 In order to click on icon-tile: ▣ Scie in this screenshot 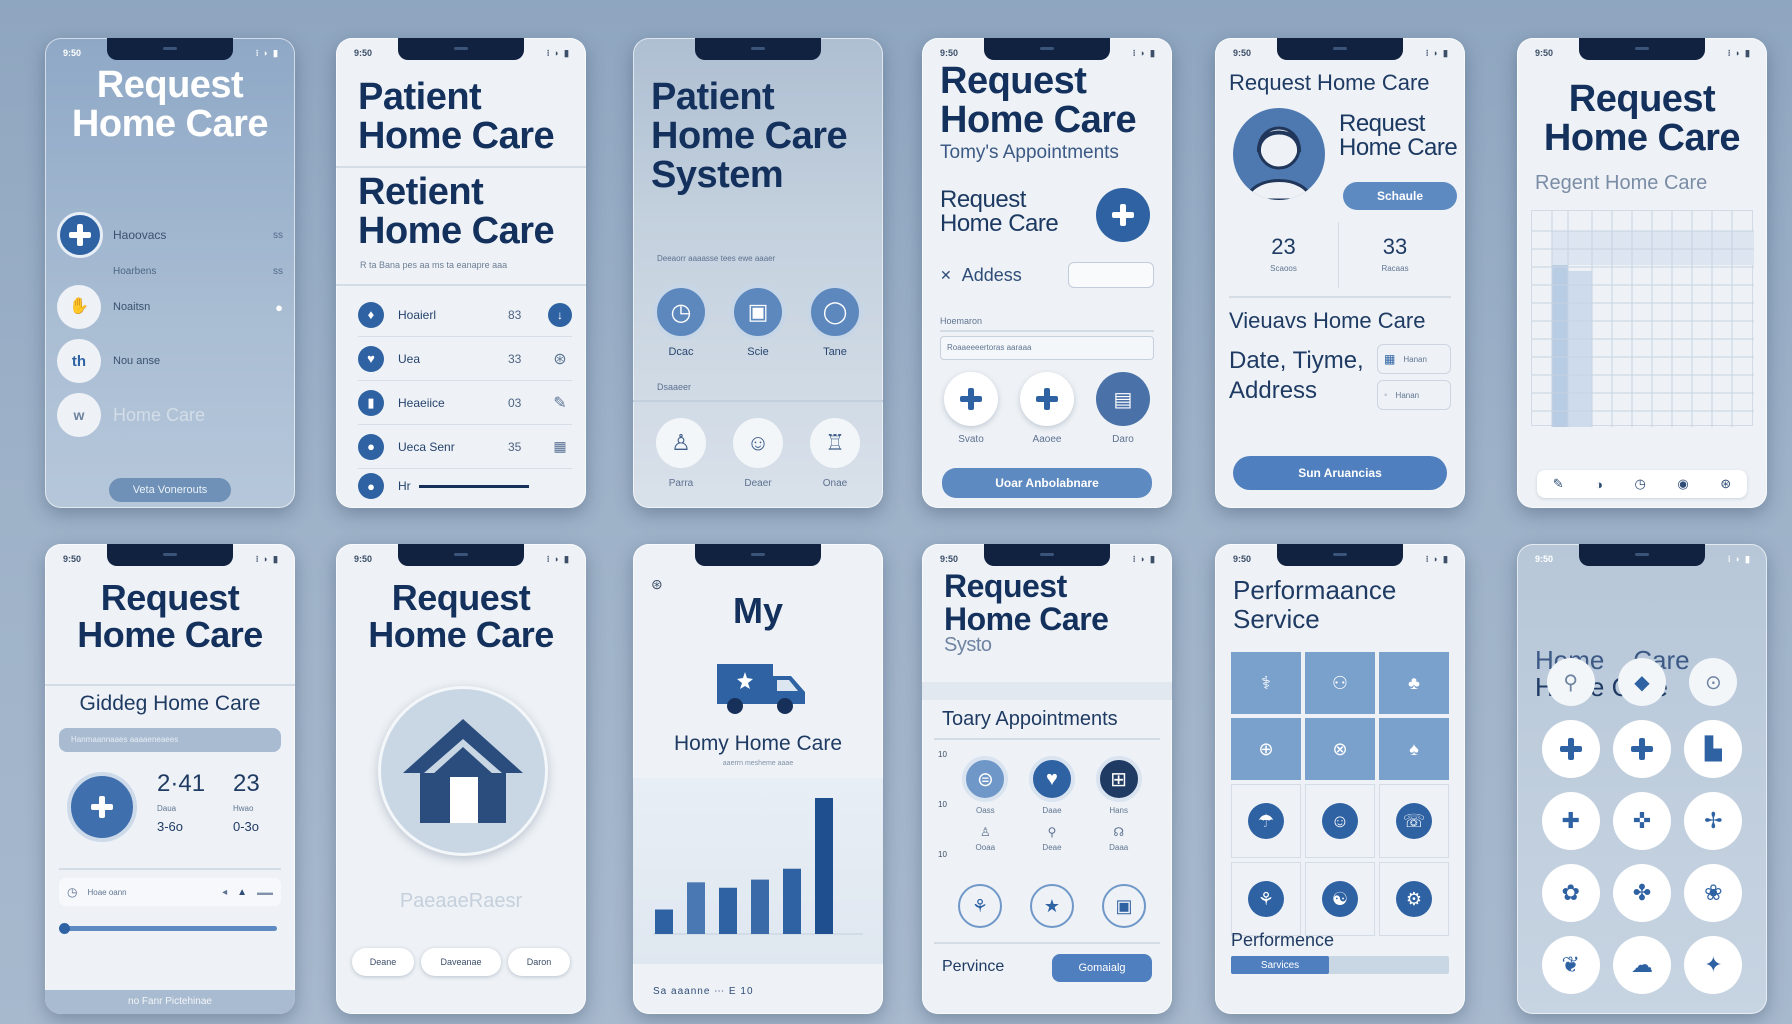, I will do `click(758, 321)`.